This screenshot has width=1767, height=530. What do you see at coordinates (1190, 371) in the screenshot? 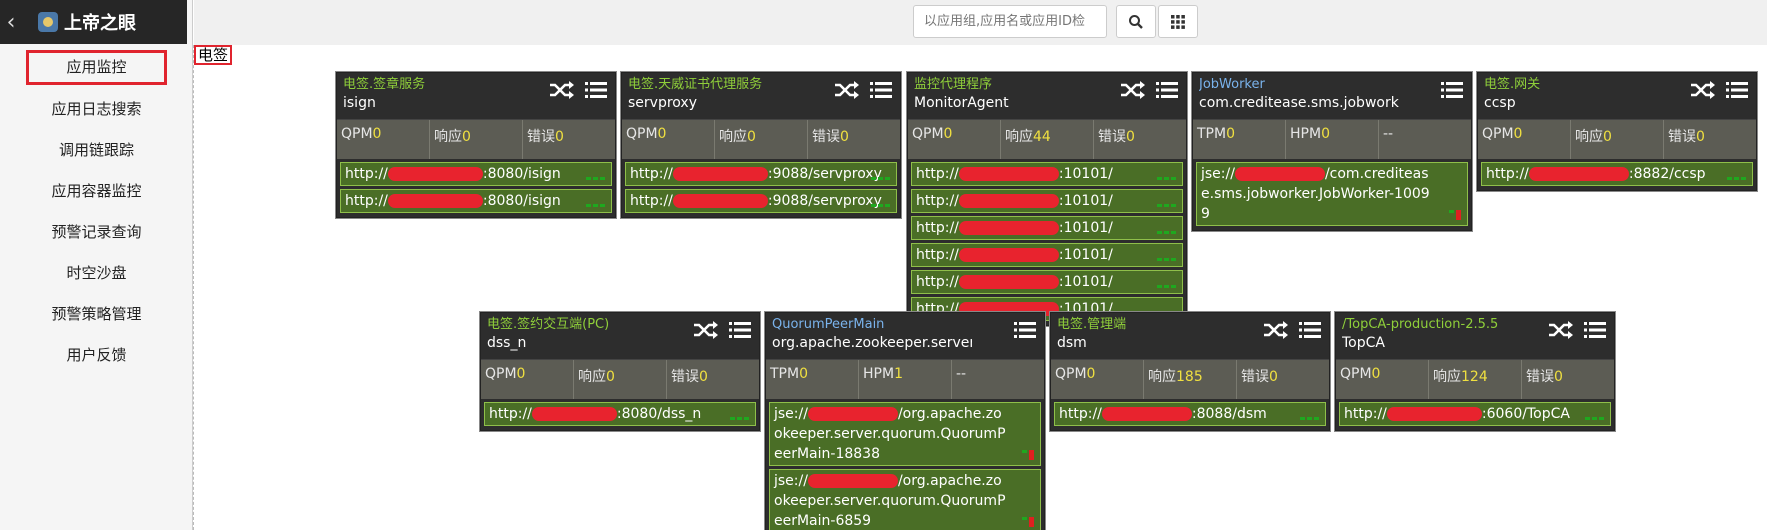
I see `app-card: 电签.管理端 dsm QPM0 响应185 错误0 http://:8088/dsm` at bounding box center [1190, 371].